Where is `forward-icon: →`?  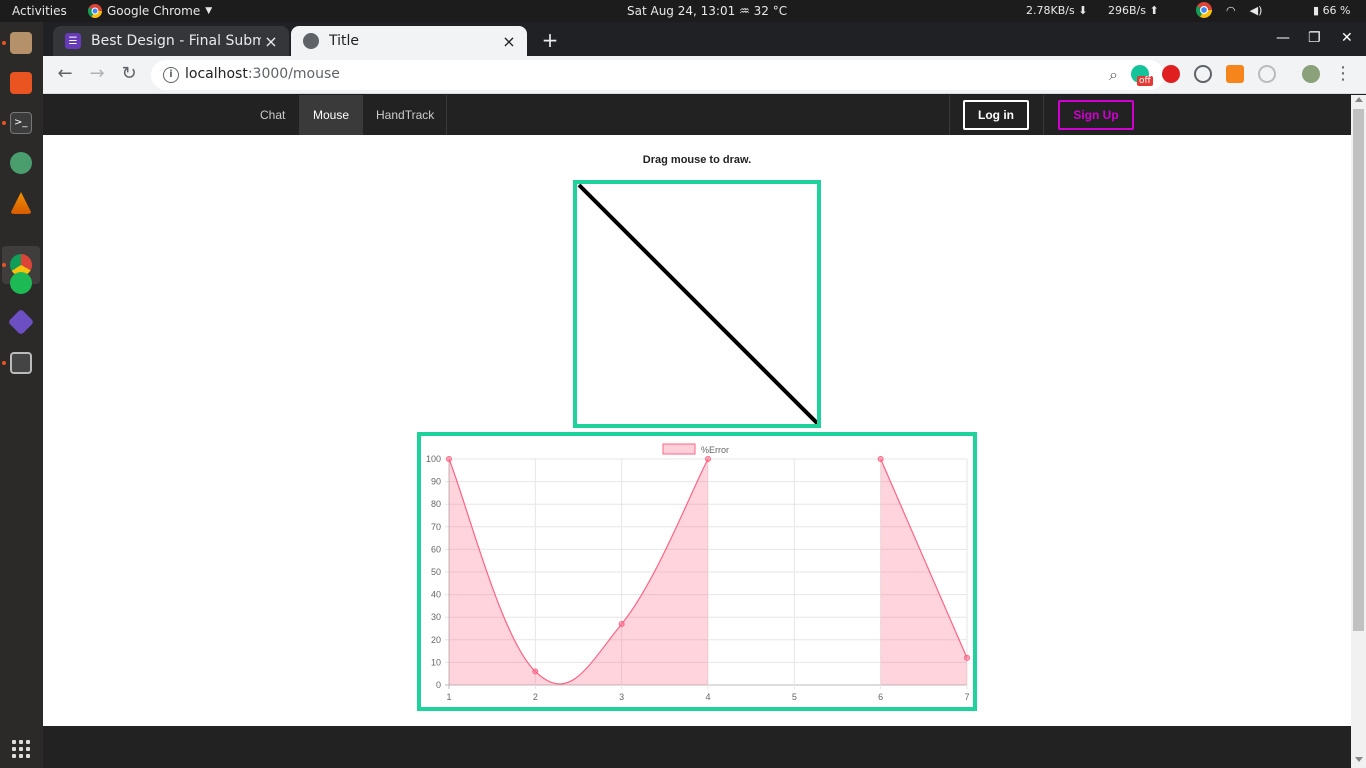 forward-icon: → is located at coordinates (97, 74).